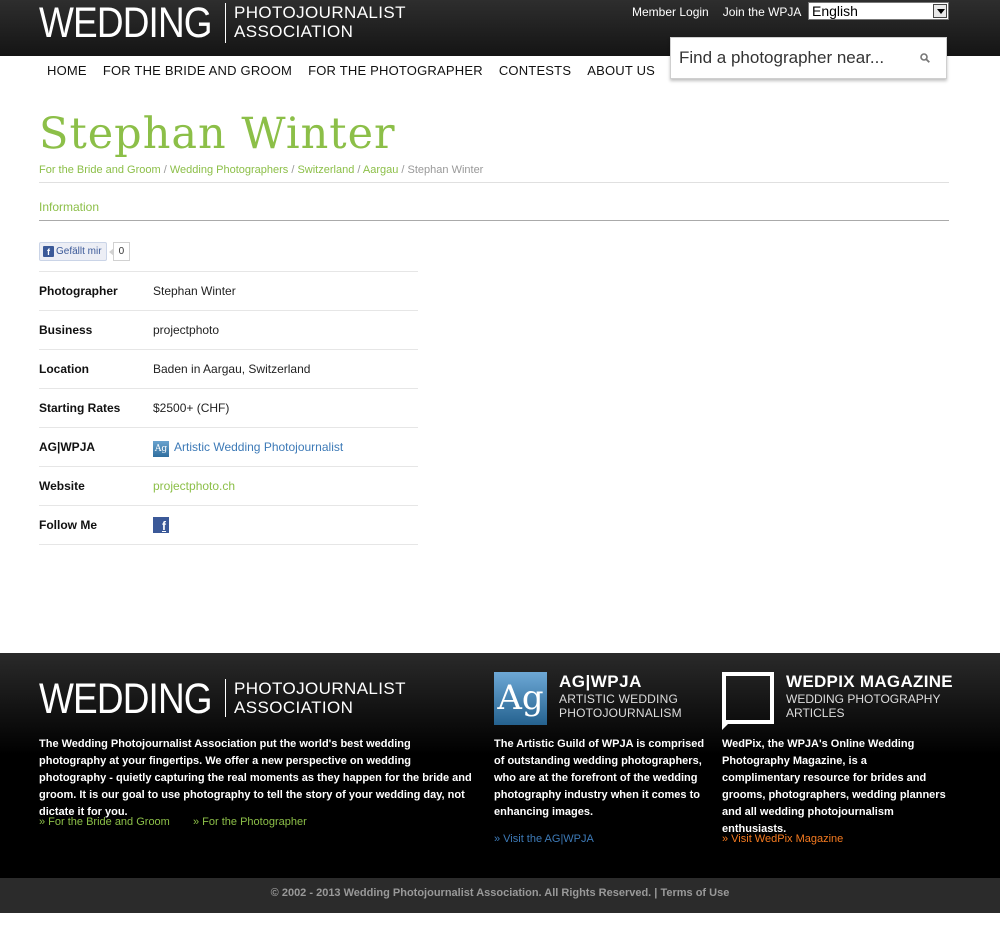 This screenshot has width=1000, height=926. What do you see at coordinates (119, 251) in the screenshot?
I see `facebook-like-count: 0` at bounding box center [119, 251].